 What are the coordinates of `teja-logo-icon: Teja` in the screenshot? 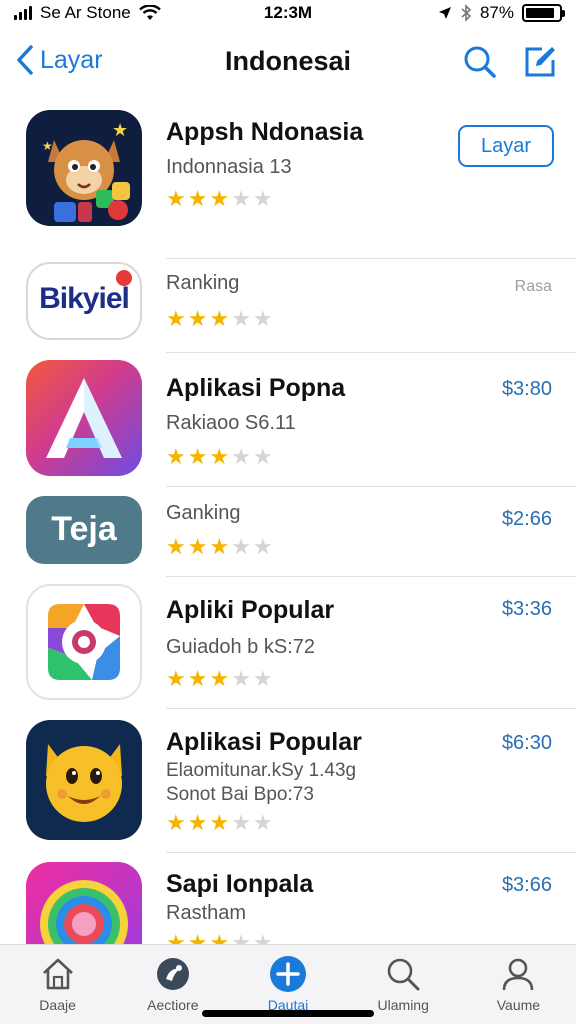 It's located at (84, 530).